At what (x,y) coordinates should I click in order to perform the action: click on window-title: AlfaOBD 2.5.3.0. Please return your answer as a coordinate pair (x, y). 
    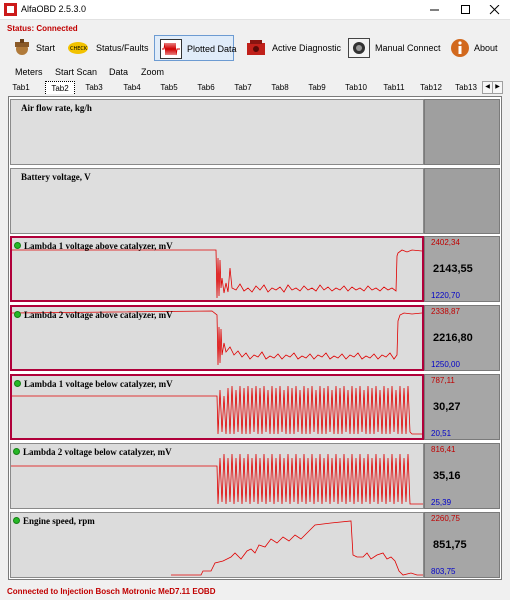
    Looking at the image, I should click on (54, 9).